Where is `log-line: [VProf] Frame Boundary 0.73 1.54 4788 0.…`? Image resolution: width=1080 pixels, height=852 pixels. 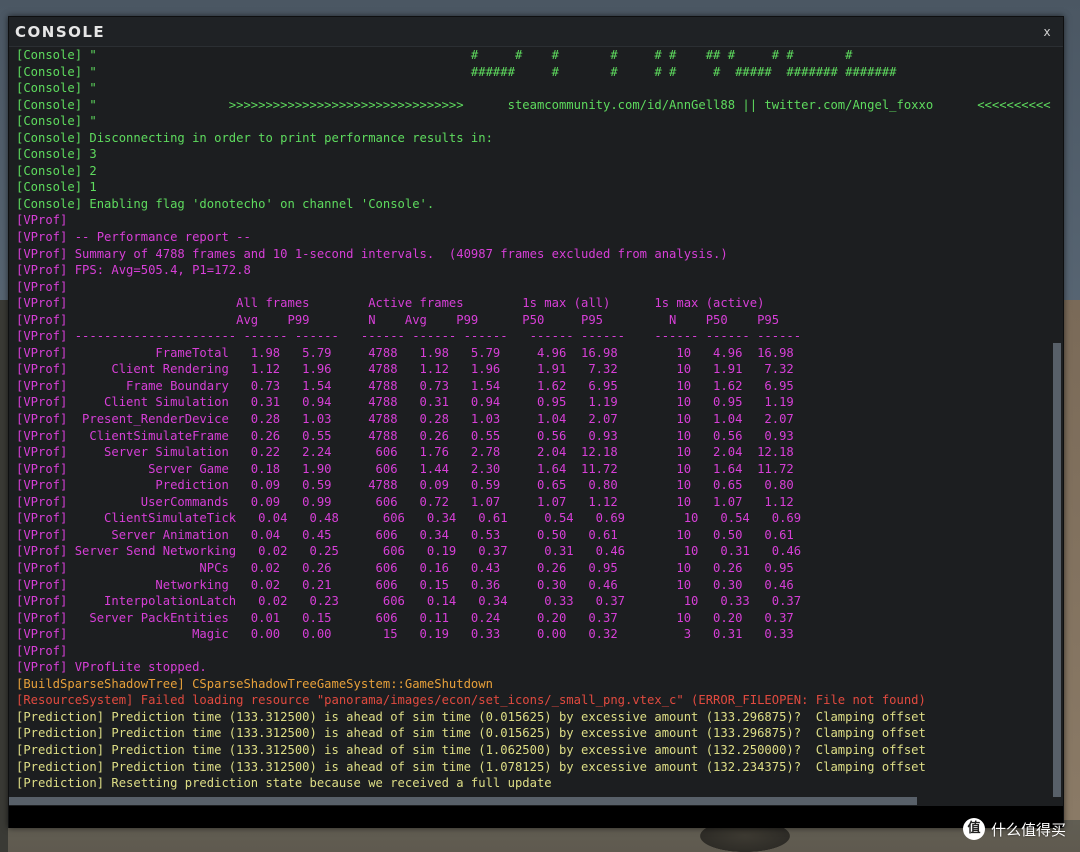
log-line: [VProf] Frame Boundary 0.73 1.54 4788 0.… is located at coordinates (405, 385).